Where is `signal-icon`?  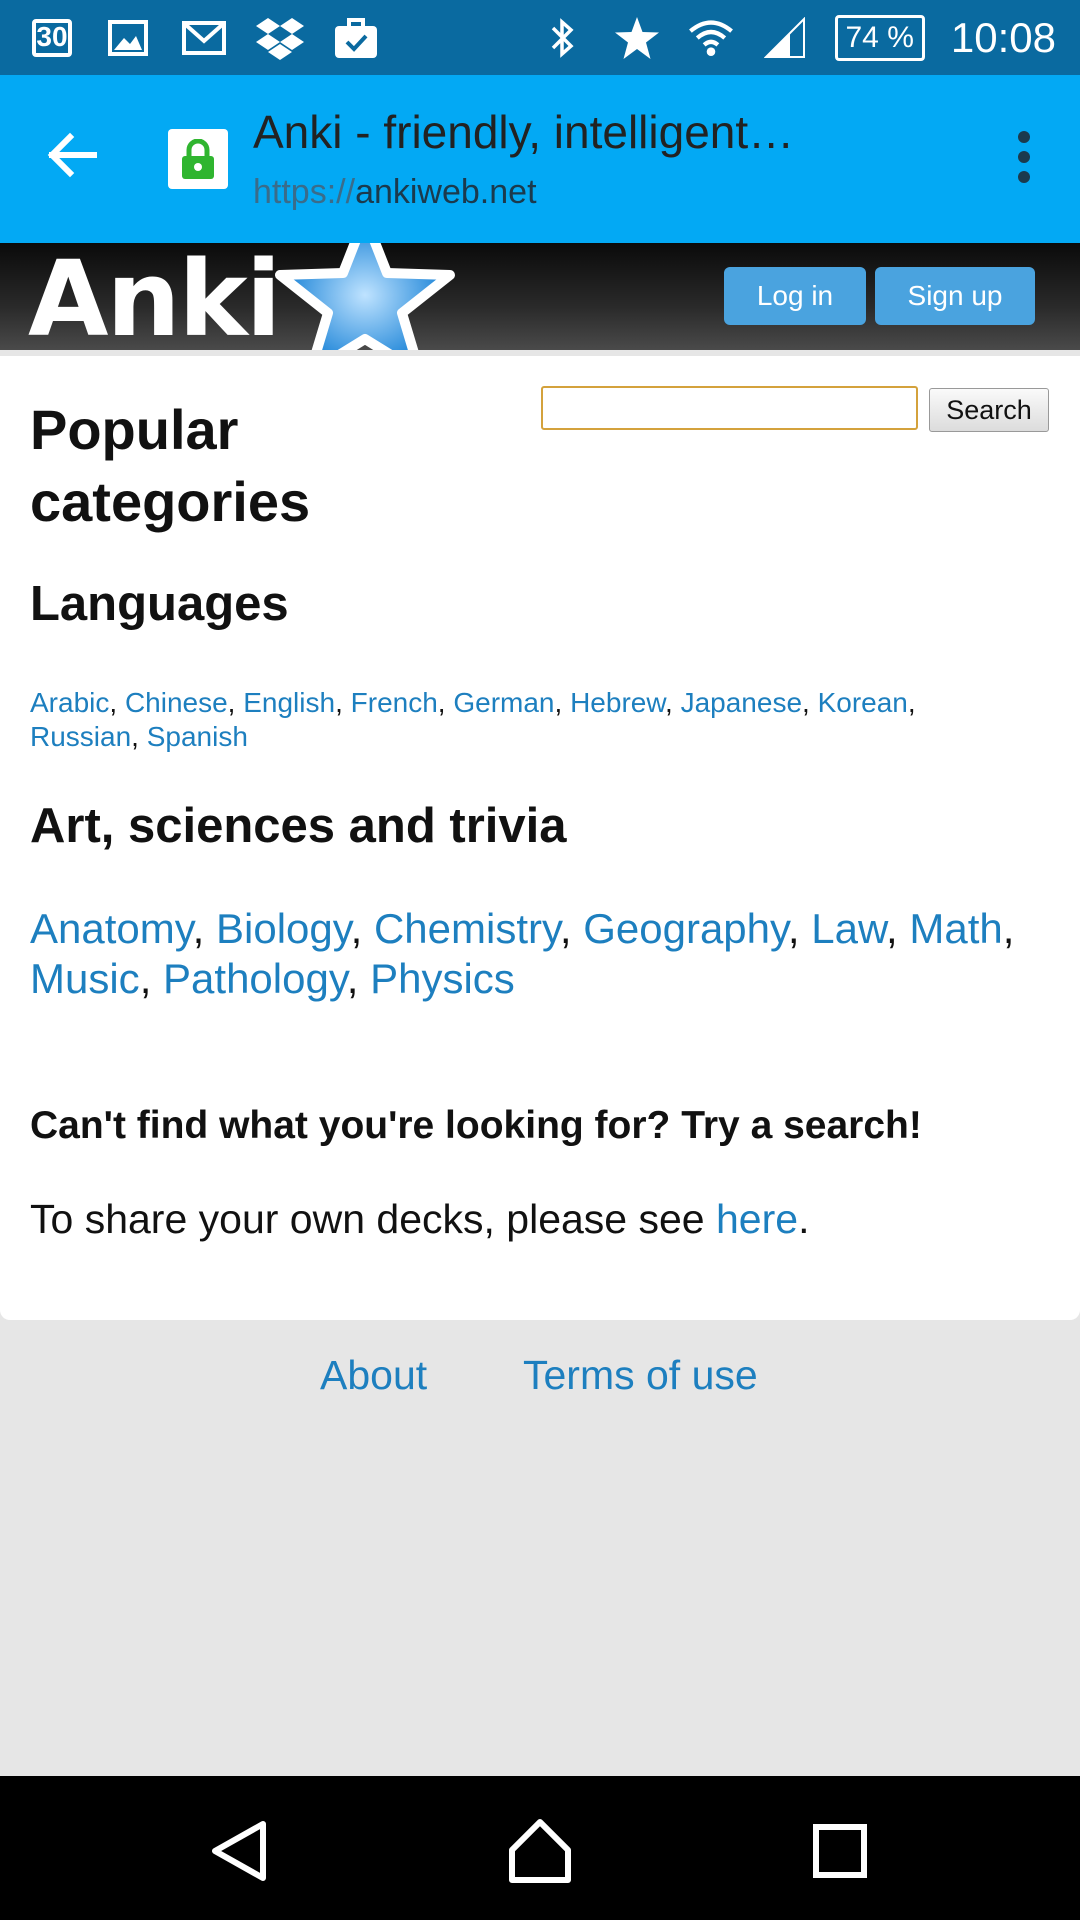 signal-icon is located at coordinates (785, 38).